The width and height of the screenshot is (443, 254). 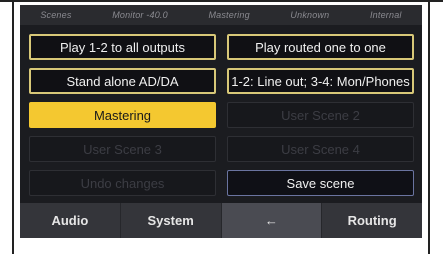 I want to click on scene-user2-button: User Scene 2, so click(x=320, y=115).